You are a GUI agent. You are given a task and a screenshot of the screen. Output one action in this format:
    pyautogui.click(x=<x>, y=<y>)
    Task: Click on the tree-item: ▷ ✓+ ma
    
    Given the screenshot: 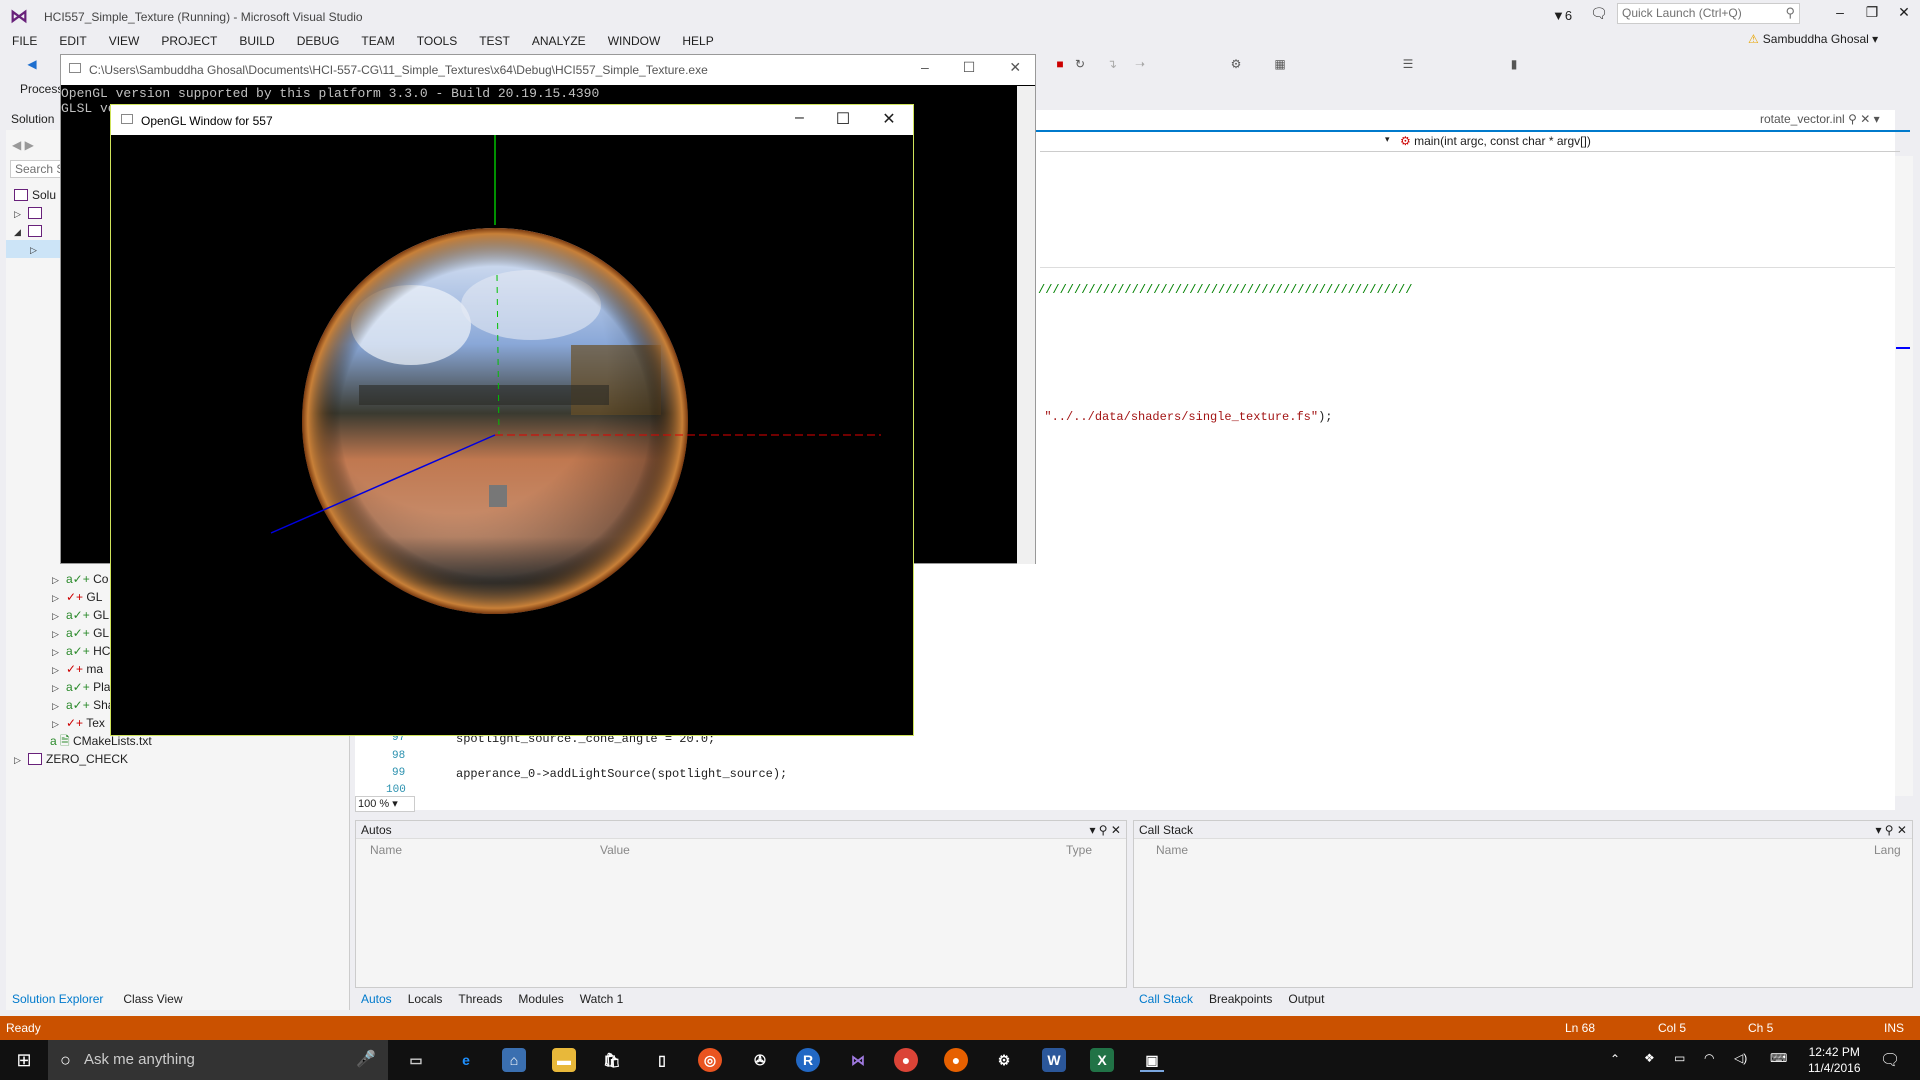 What is the action you would take?
    pyautogui.click(x=77, y=669)
    